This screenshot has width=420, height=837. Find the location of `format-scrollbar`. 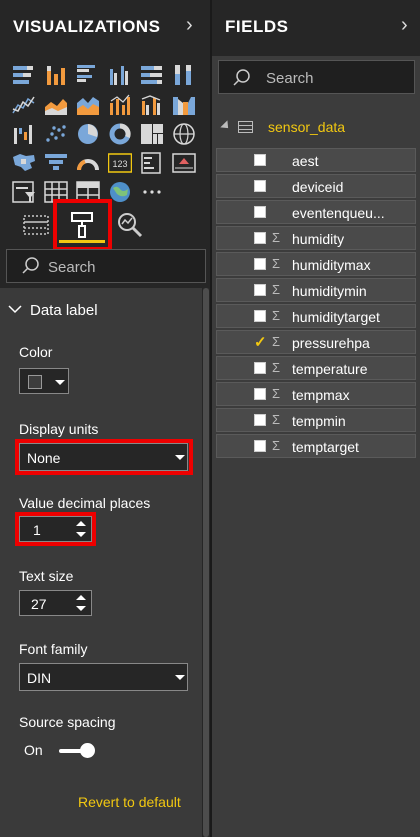

format-scrollbar is located at coordinates (206, 562).